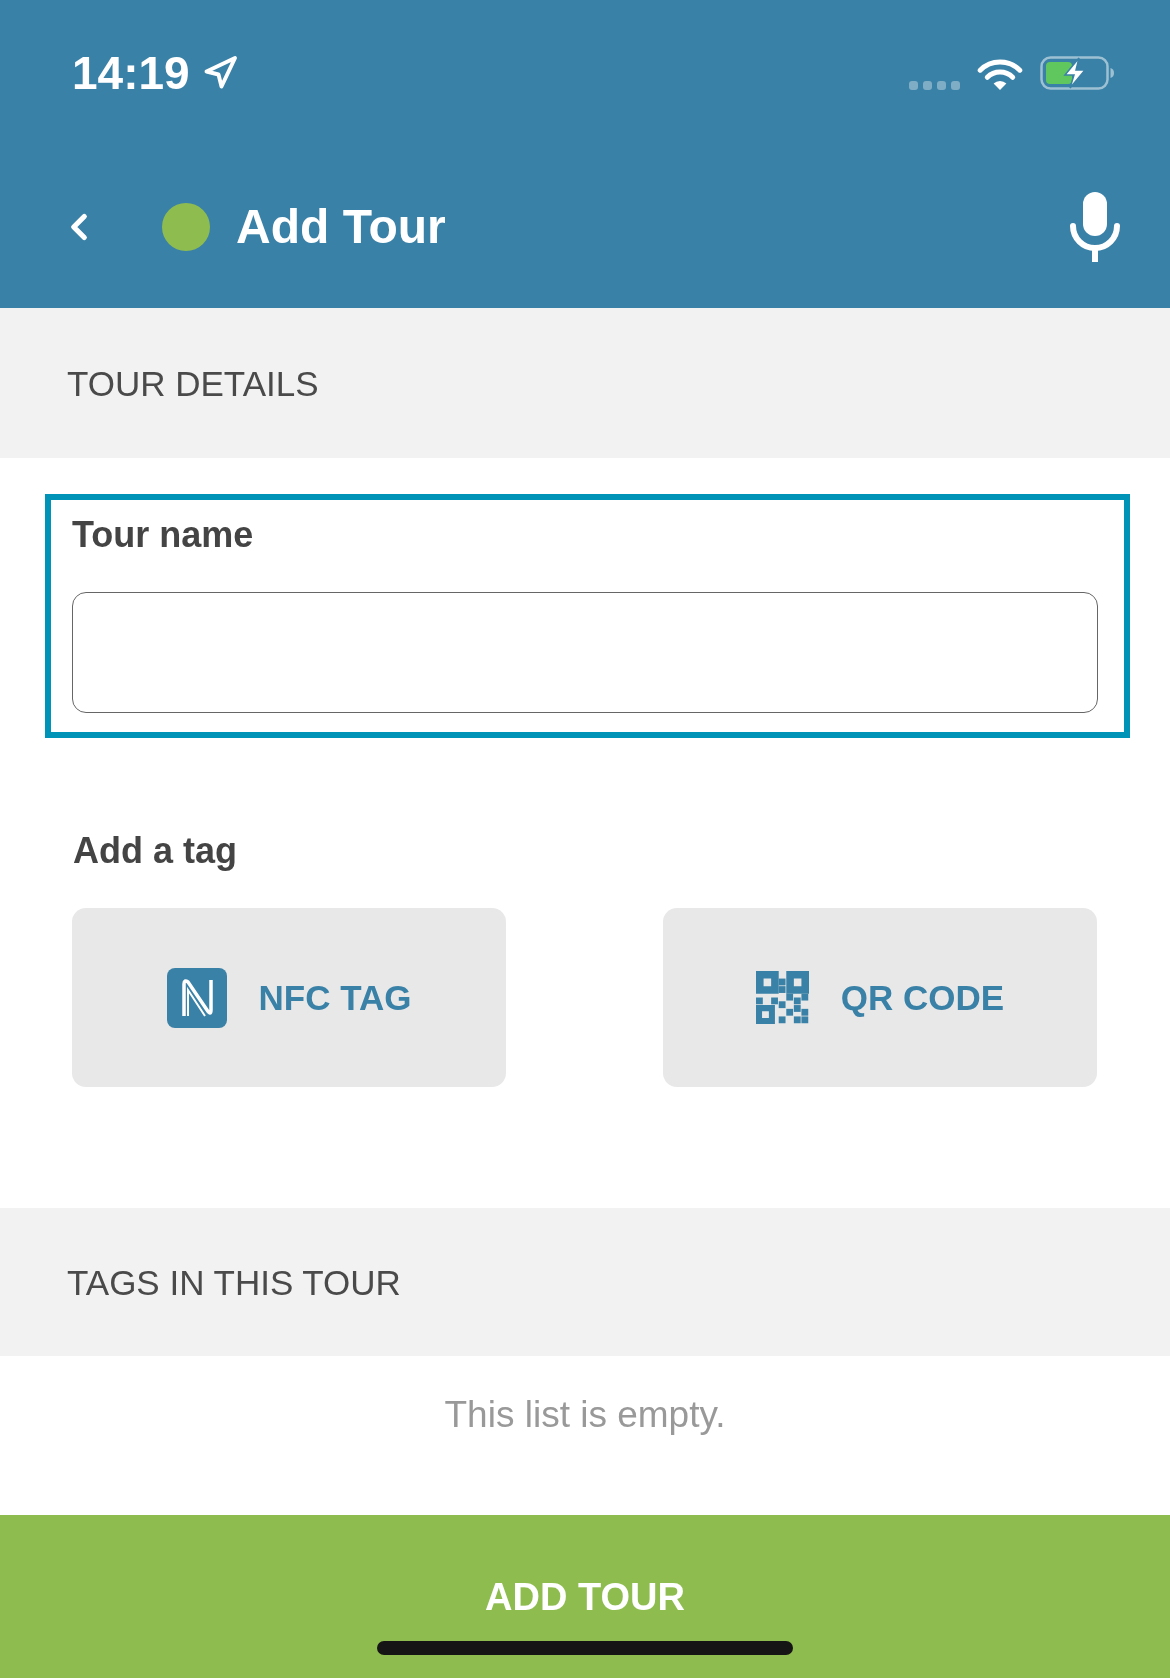  What do you see at coordinates (585, 383) in the screenshot?
I see `section-header: TOUR DETAILS` at bounding box center [585, 383].